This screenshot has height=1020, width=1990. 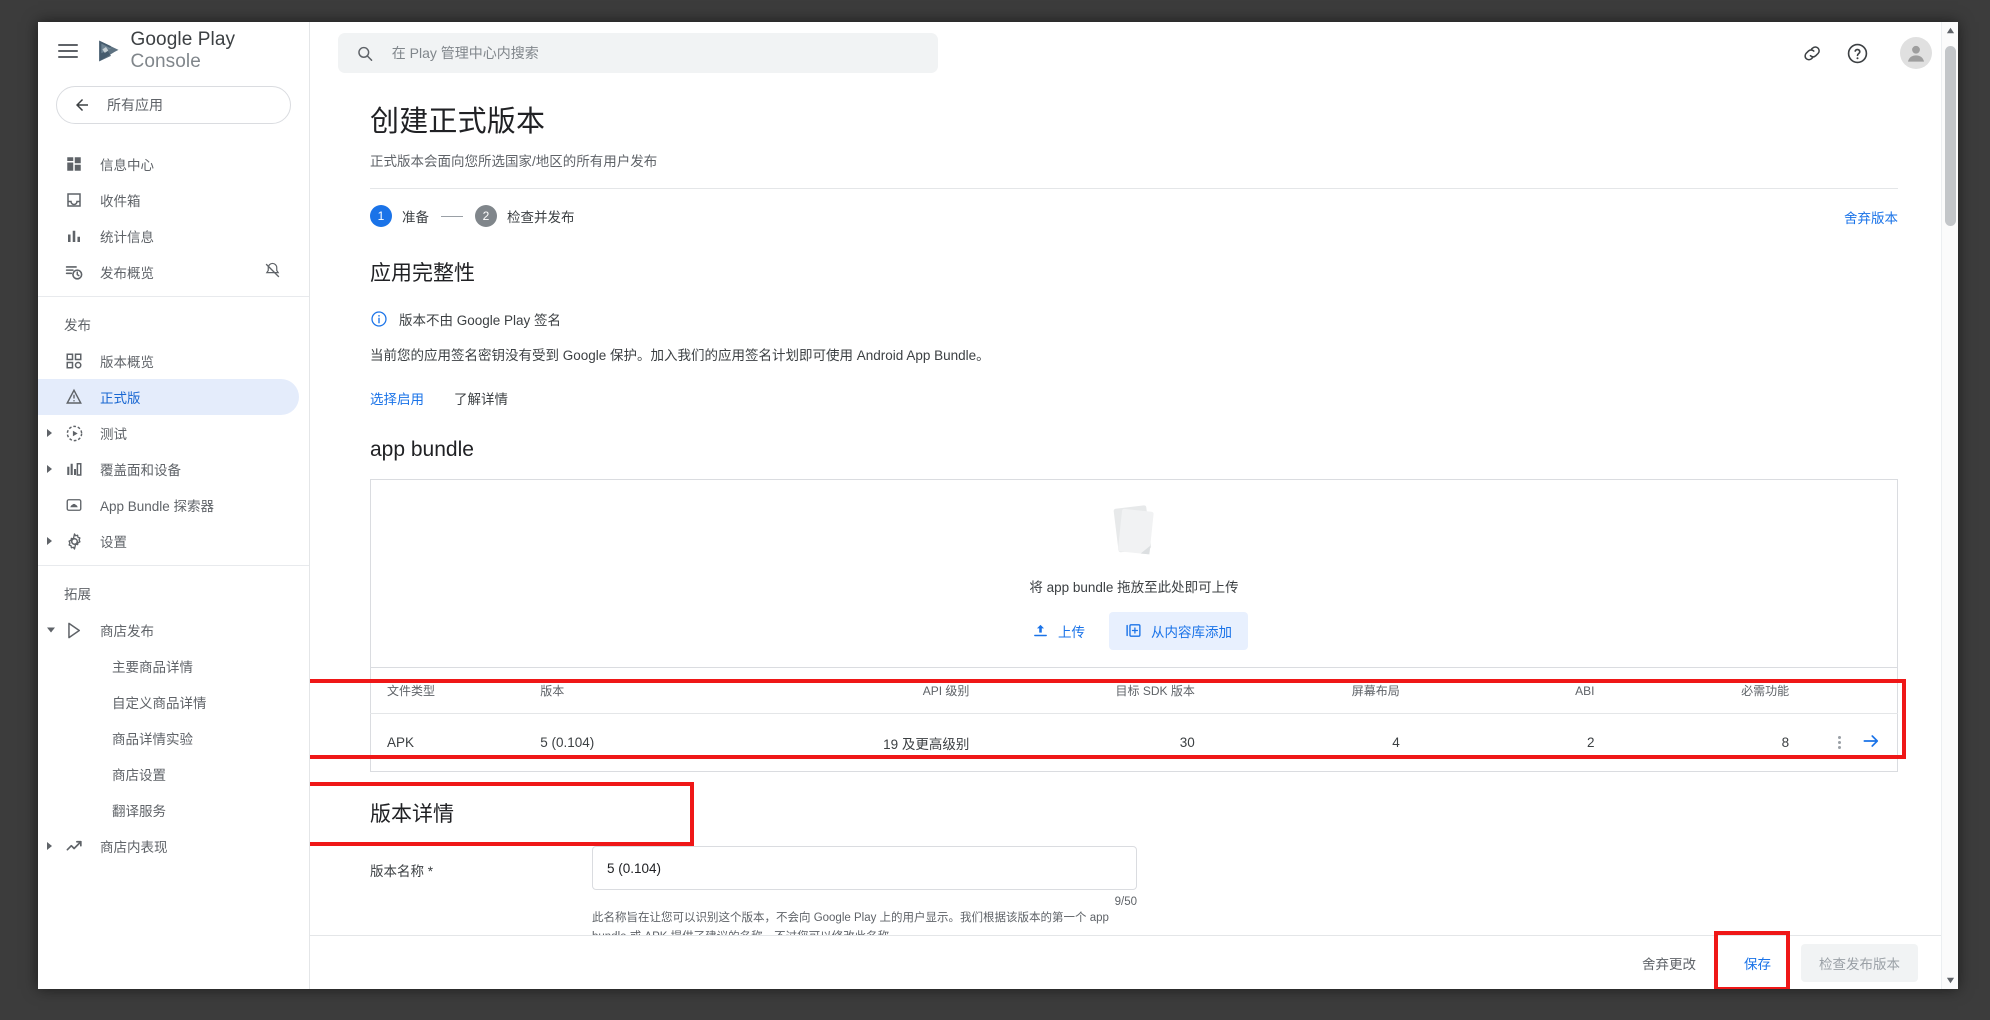 I want to click on sidebar-label: 版本概览, so click(x=127, y=362).